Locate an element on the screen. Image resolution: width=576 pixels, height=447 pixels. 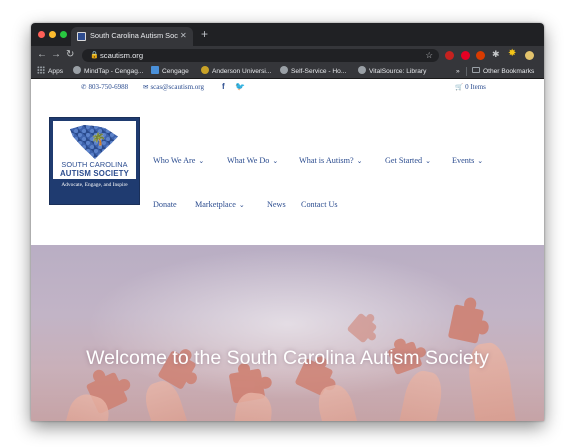
lock-icon: 🔒 is located at coordinates (94, 55).